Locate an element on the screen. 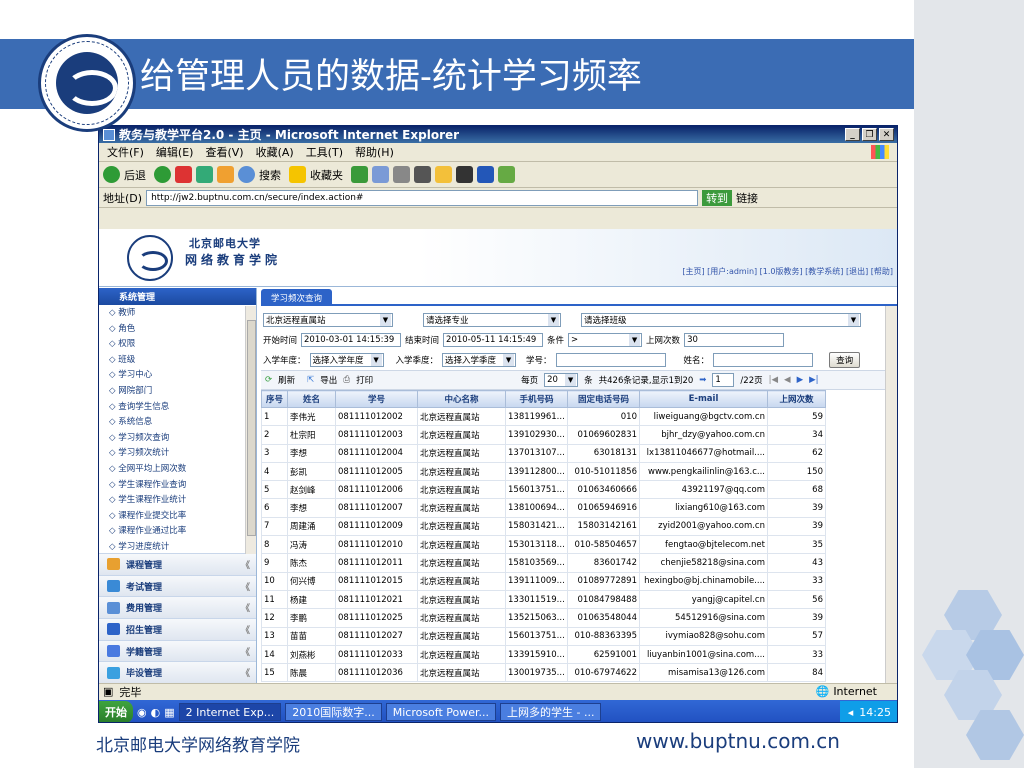 Image resolution: width=1024 pixels, height=768 pixels. start-time-input: 2010-03-01 14:15:39 is located at coordinates (351, 340).